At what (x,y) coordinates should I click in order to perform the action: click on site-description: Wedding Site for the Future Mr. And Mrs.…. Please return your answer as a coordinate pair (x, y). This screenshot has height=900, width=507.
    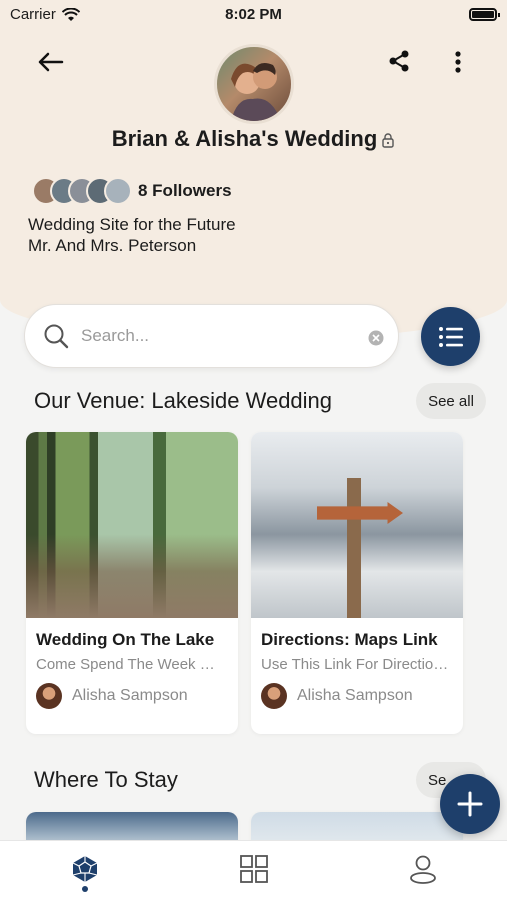
    Looking at the image, I should click on (132, 235).